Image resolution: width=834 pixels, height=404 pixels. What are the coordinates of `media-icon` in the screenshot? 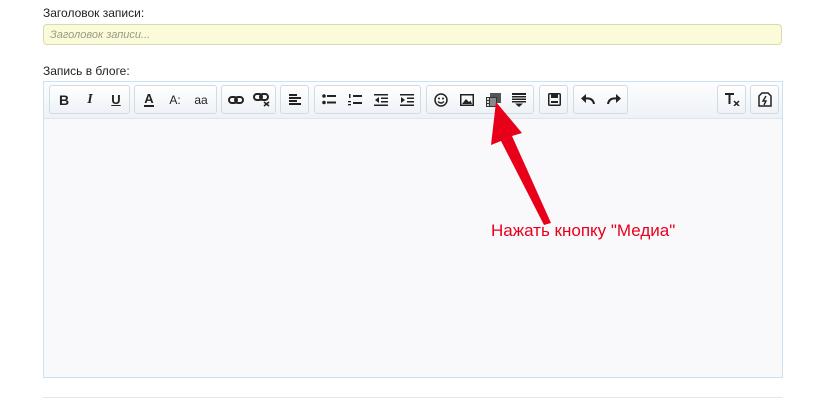 It's located at (493, 99).